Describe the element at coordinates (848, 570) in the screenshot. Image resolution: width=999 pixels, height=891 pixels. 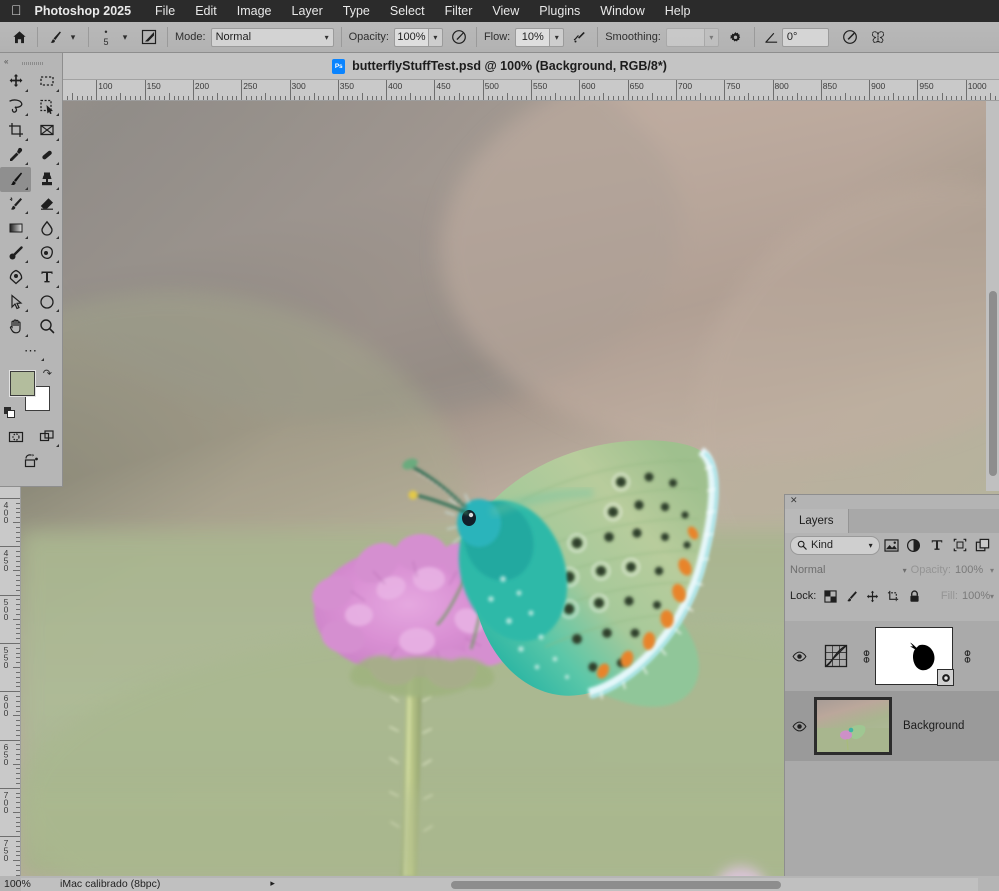
I see `layer-blend-mode-select: Normal ▾` at that location.